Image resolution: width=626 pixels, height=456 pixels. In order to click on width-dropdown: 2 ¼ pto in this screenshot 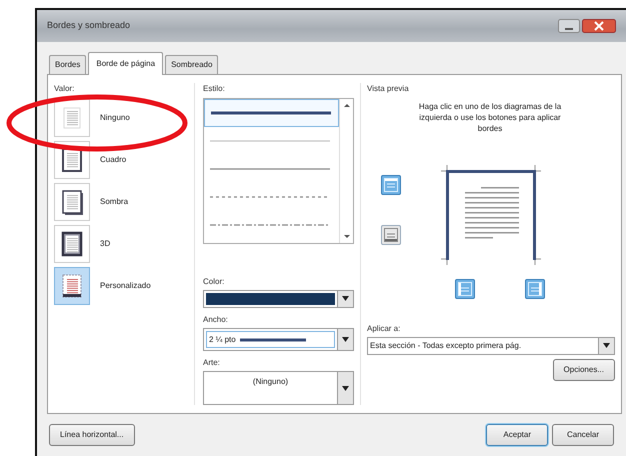, I will do `click(278, 340)`.